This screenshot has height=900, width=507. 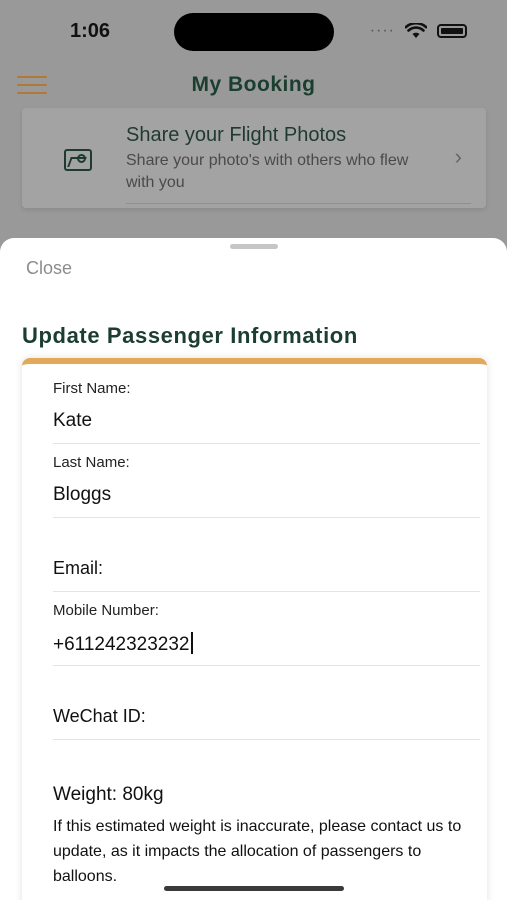 What do you see at coordinates (92, 388) in the screenshot?
I see `first-name-label: First Name:` at bounding box center [92, 388].